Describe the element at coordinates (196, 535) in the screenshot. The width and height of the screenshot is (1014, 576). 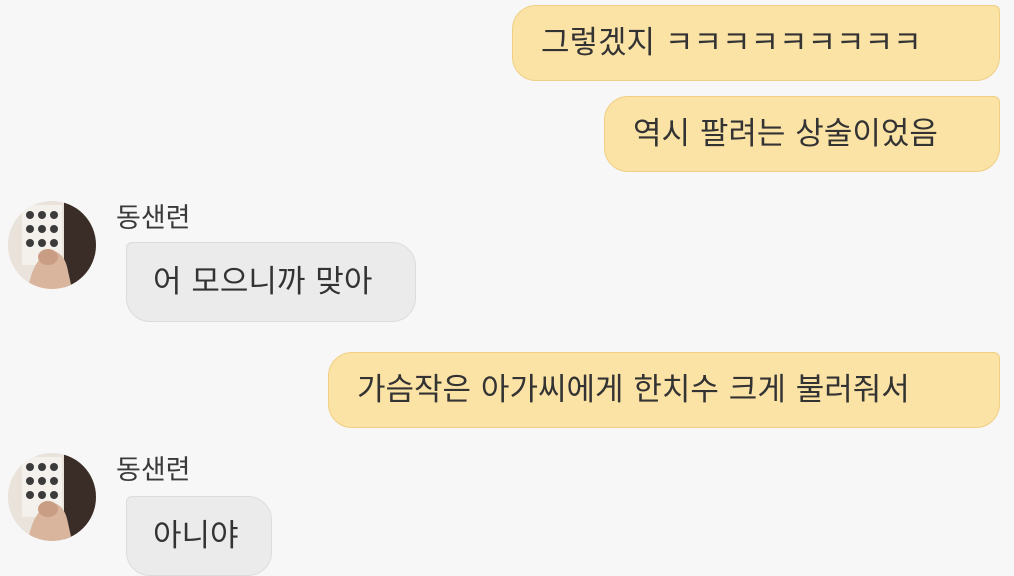
I see `message-text: 아니야` at that location.